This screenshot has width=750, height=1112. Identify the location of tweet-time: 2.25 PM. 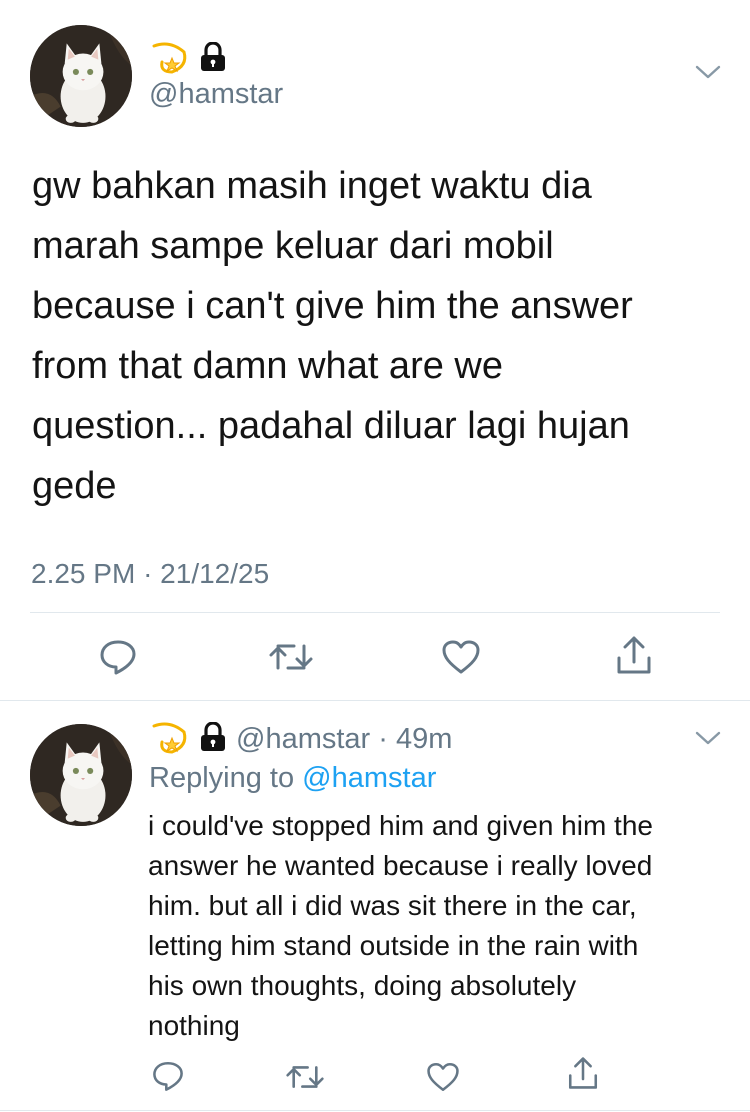
(83, 573).